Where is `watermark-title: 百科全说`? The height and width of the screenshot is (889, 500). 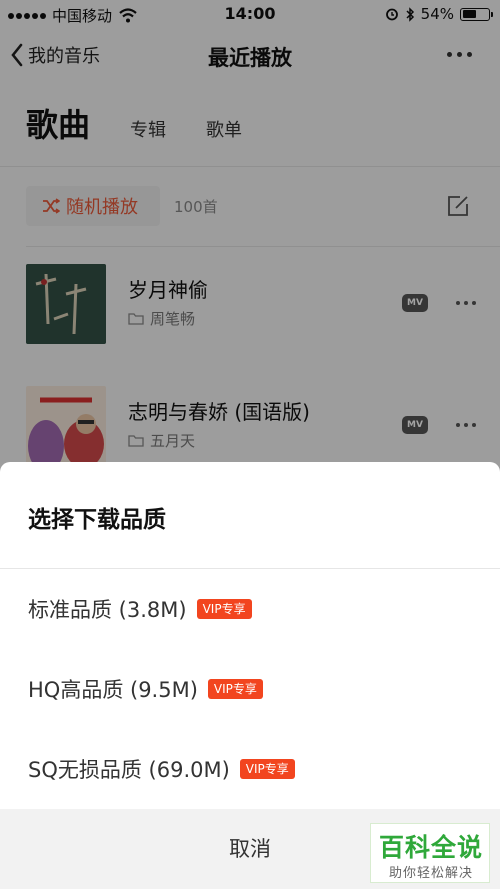
watermark-title: 百科全说 is located at coordinates (430, 847).